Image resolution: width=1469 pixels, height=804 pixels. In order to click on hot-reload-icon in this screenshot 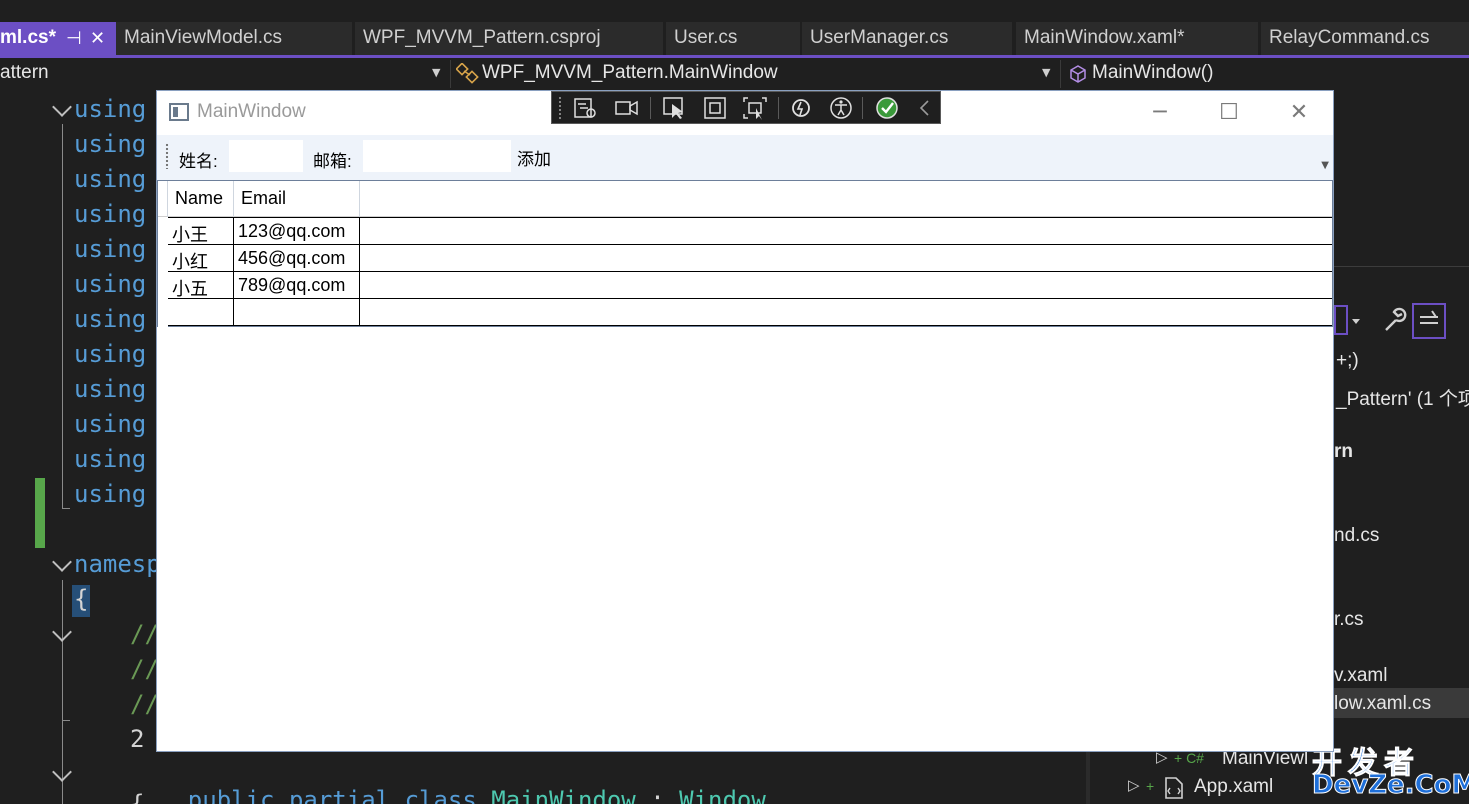, I will do `click(801, 108)`.